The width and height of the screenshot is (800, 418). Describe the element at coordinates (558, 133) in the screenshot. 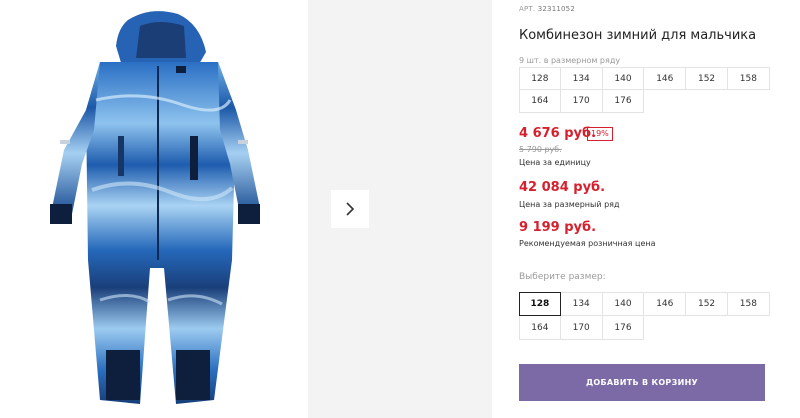

I see `unit-price: 4 676 руб.` at that location.